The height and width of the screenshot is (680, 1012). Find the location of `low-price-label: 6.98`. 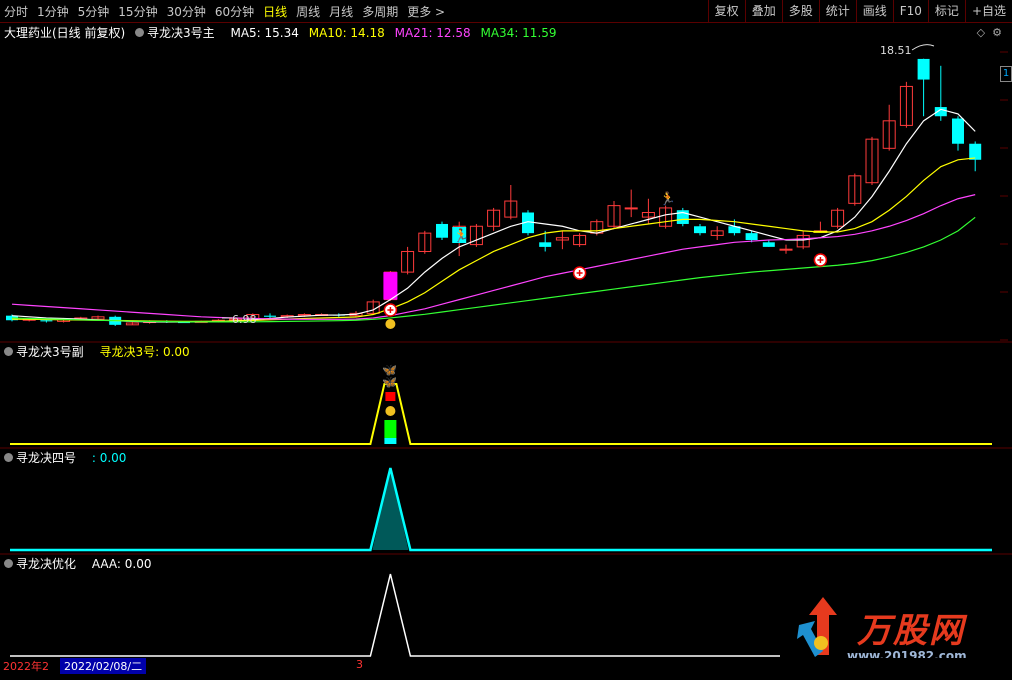

low-price-label: 6.98 is located at coordinates (244, 319).